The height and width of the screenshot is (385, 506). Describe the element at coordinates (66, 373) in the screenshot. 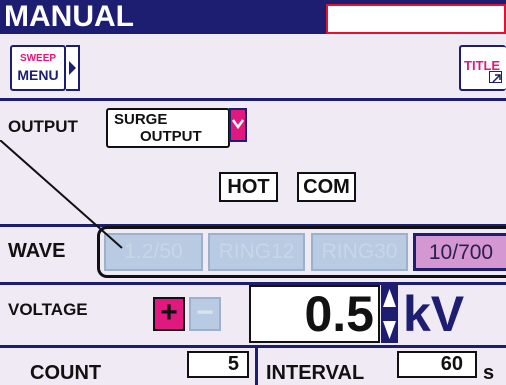

I see `count-label: COUNT` at that location.